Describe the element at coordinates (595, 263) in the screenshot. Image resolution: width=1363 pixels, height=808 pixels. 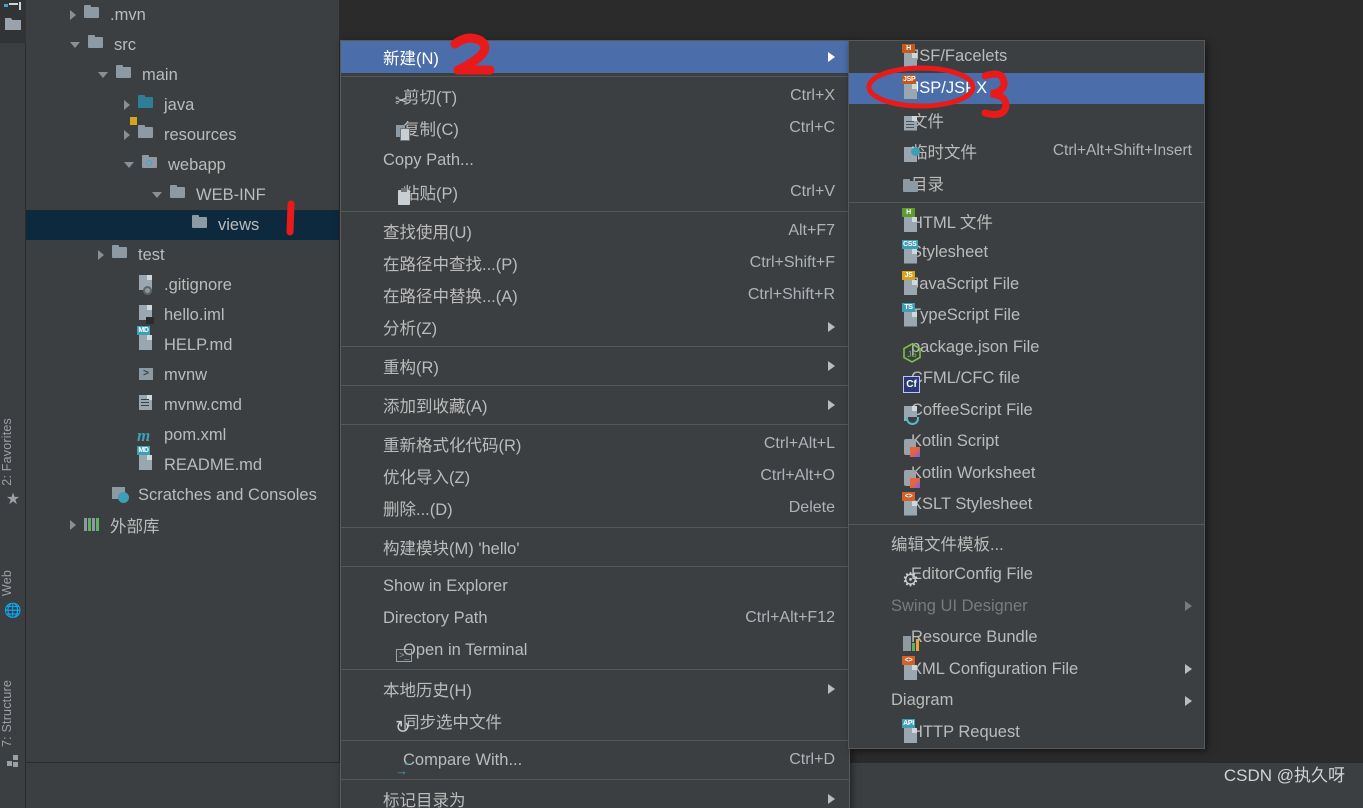
I see `menu-item-p: 在路径中查找...(P) Ctrl+Shift+F` at that location.